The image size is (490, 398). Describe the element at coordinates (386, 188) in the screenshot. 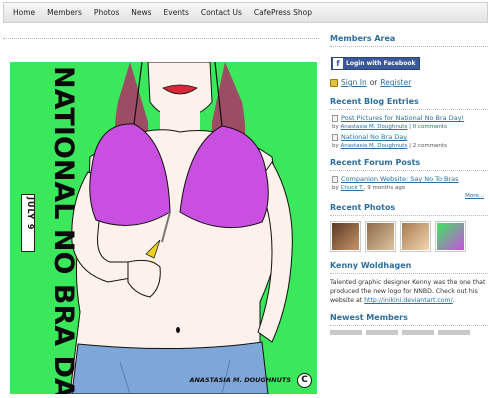

I see `post-time: 9 months ago` at that location.